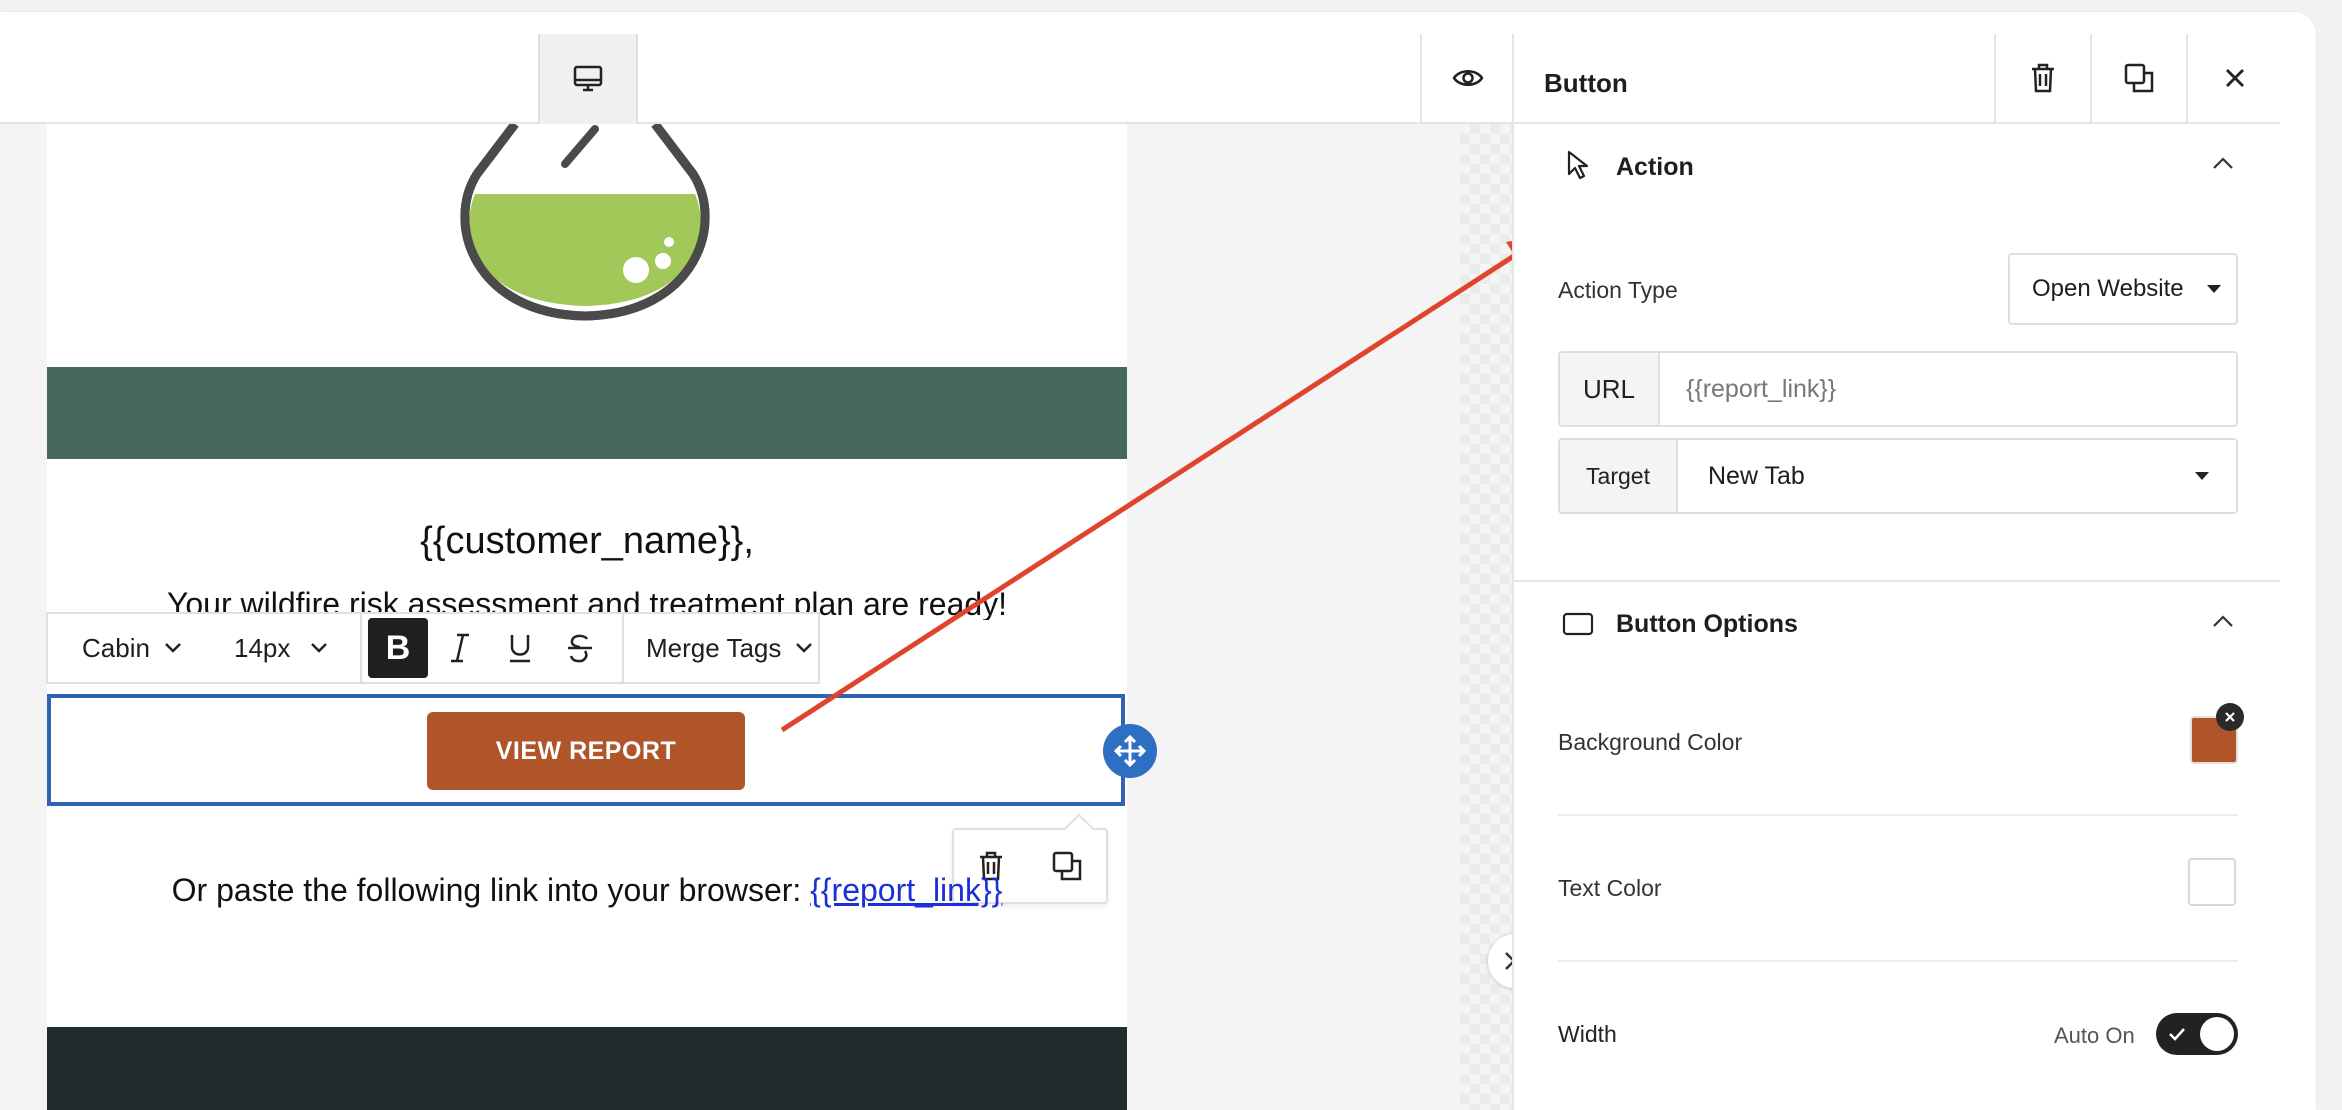 The width and height of the screenshot is (2342, 1110). I want to click on trash-icon, so click(2043, 78).